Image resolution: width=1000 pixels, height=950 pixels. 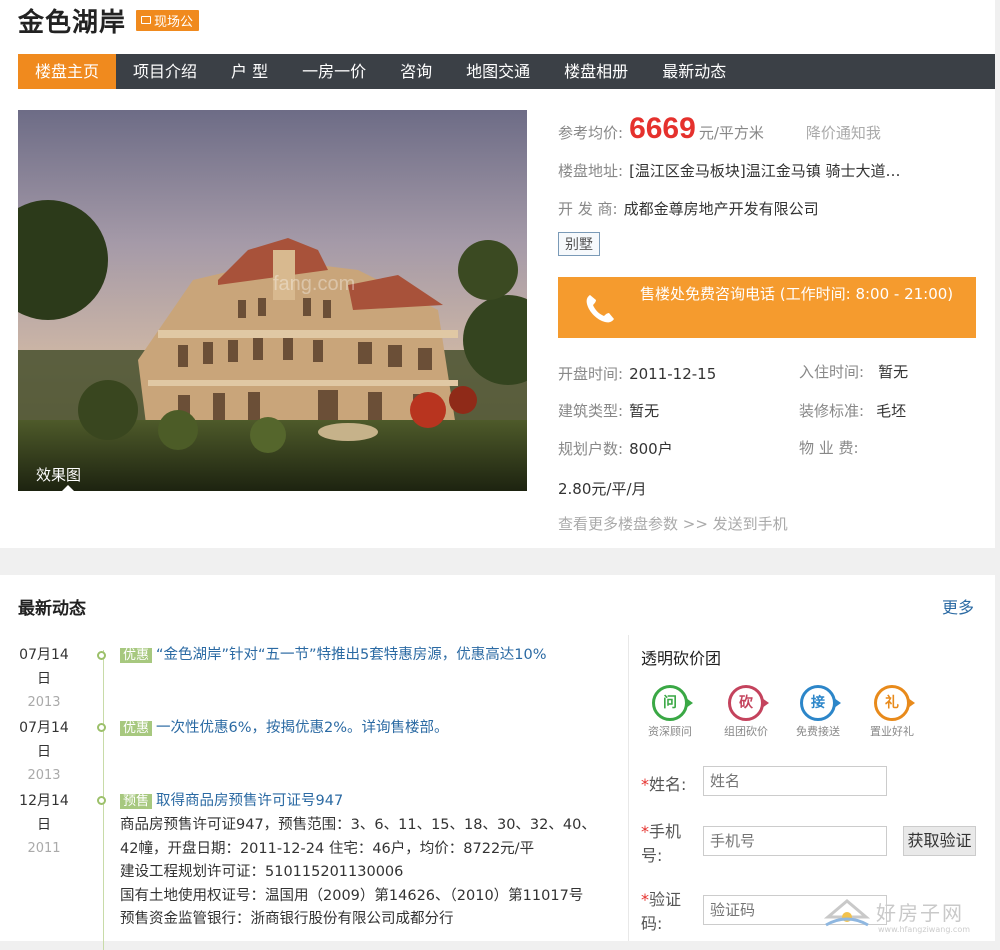 I want to click on building-type-row: 建筑类型: 暂无, so click(x=608, y=410).